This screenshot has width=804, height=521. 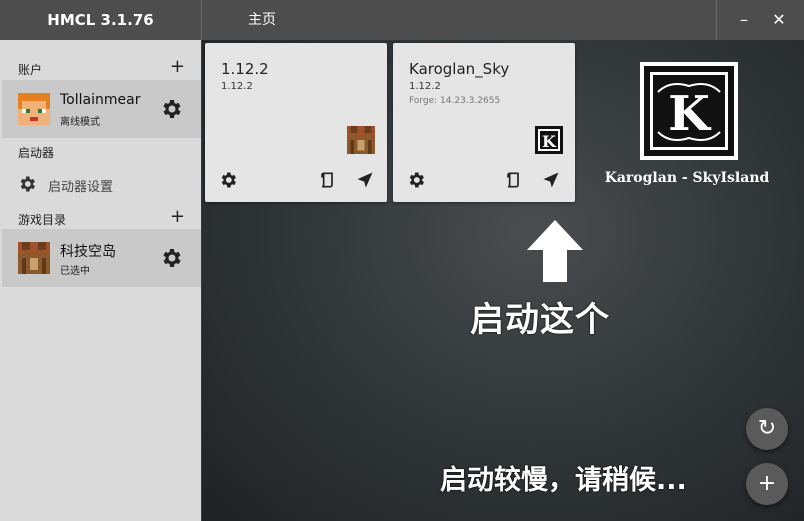 What do you see at coordinates (177, 217) in the screenshot?
I see `add-game-dir-button: +` at bounding box center [177, 217].